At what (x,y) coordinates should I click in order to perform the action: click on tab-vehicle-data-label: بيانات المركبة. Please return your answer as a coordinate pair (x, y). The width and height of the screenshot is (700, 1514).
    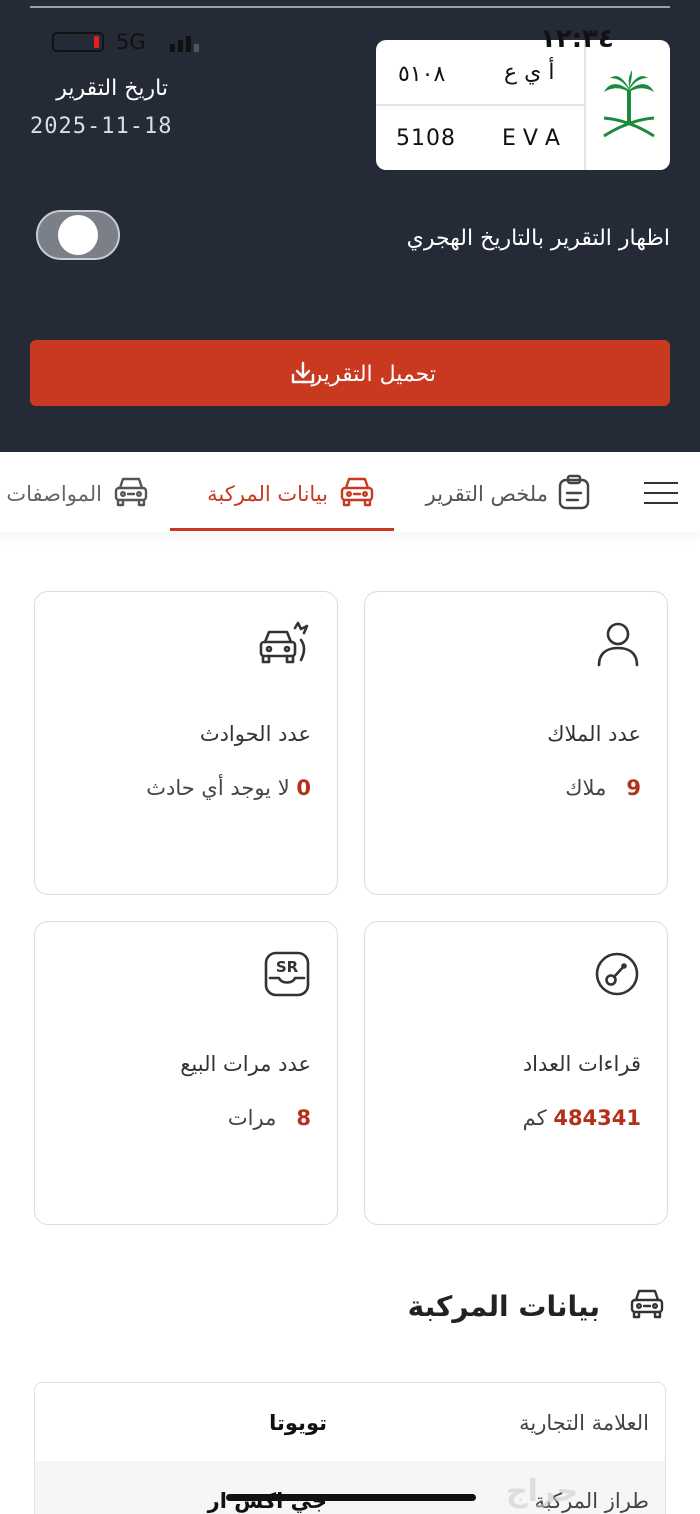
    Looking at the image, I should click on (267, 494).